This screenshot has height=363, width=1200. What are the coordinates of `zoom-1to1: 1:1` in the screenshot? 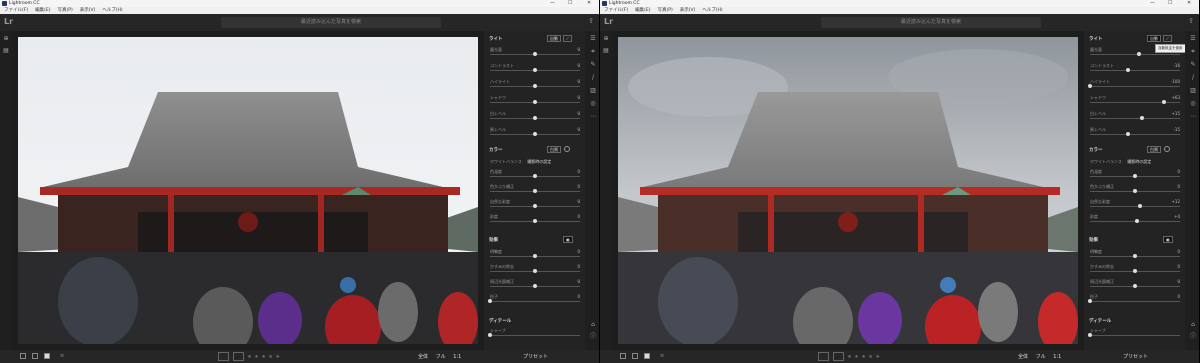 It's located at (1057, 357).